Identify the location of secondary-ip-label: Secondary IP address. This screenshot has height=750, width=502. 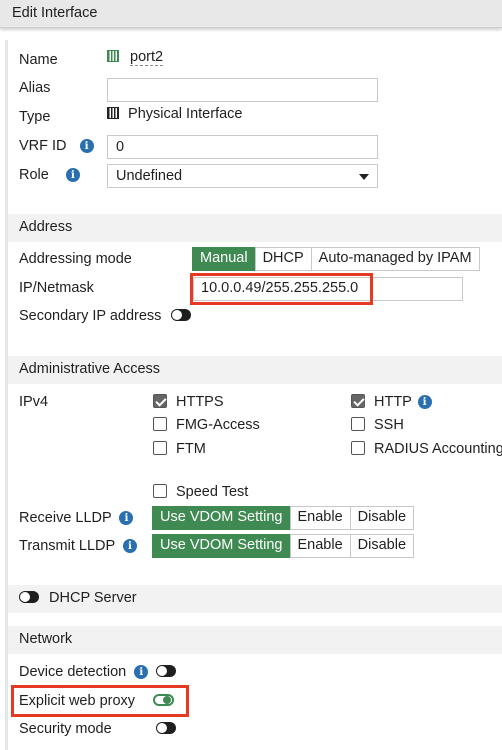
(90, 316).